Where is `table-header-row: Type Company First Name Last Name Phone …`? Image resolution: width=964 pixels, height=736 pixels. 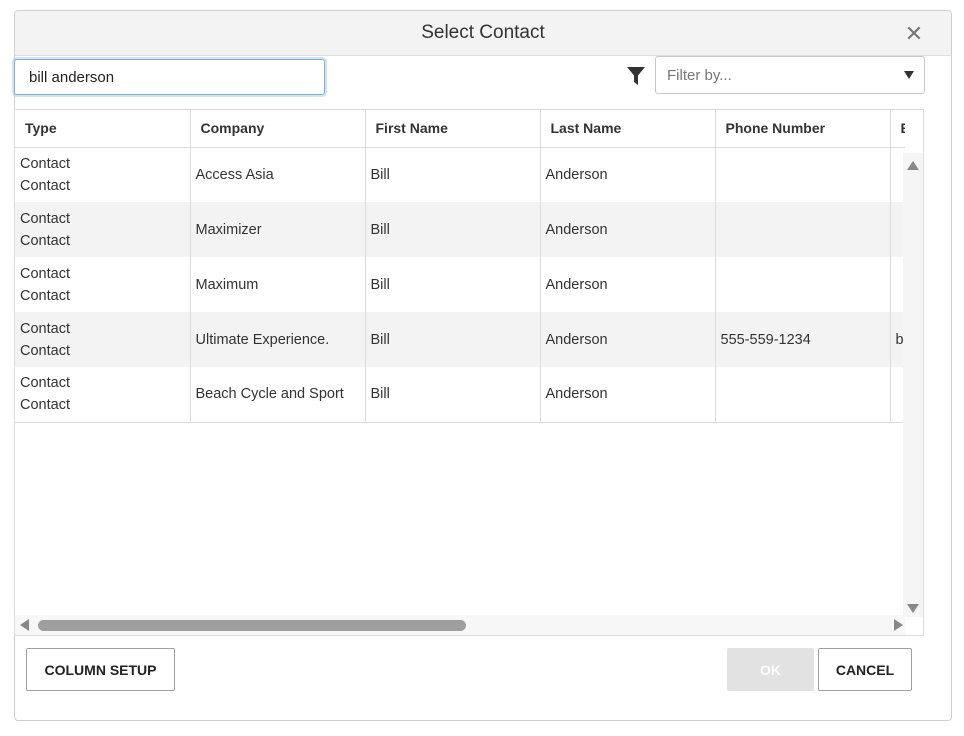 table-header-row: Type Company First Name Last Name Phone … is located at coordinates (460, 129).